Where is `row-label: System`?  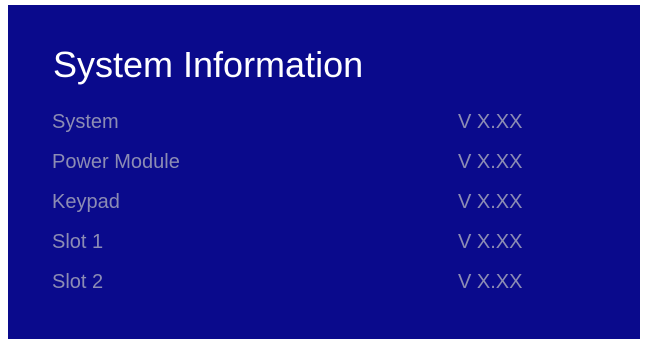
row-label: System is located at coordinates (85, 122).